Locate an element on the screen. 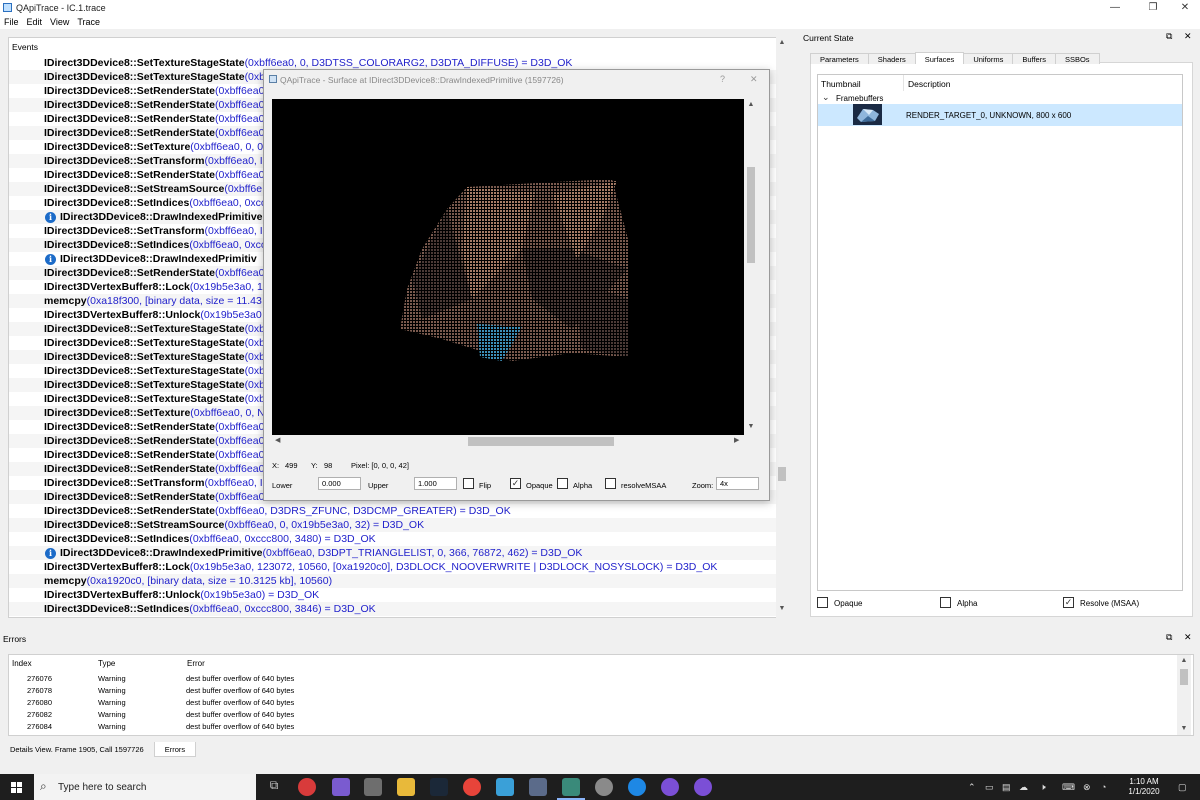 The height and width of the screenshot is (800, 1200). description-column-header: Description is located at coordinates (929, 84).